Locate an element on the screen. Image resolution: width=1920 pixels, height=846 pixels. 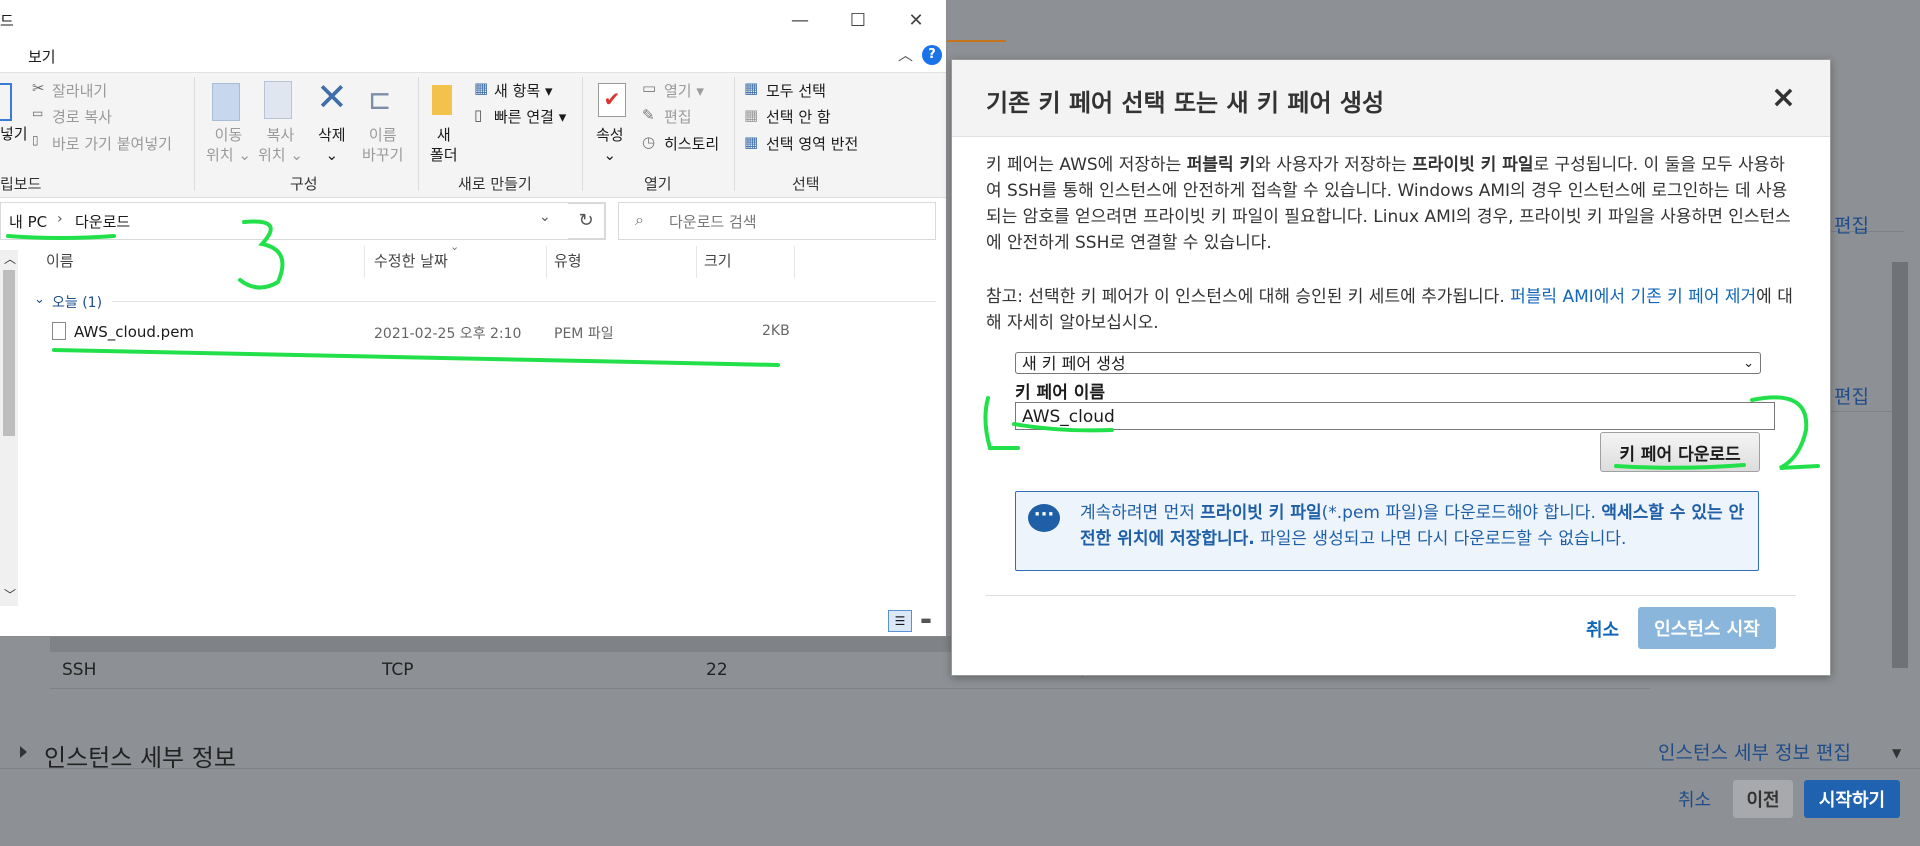
vertical-scrollbar: ︿ ﹀ is located at coordinates (9, 428).